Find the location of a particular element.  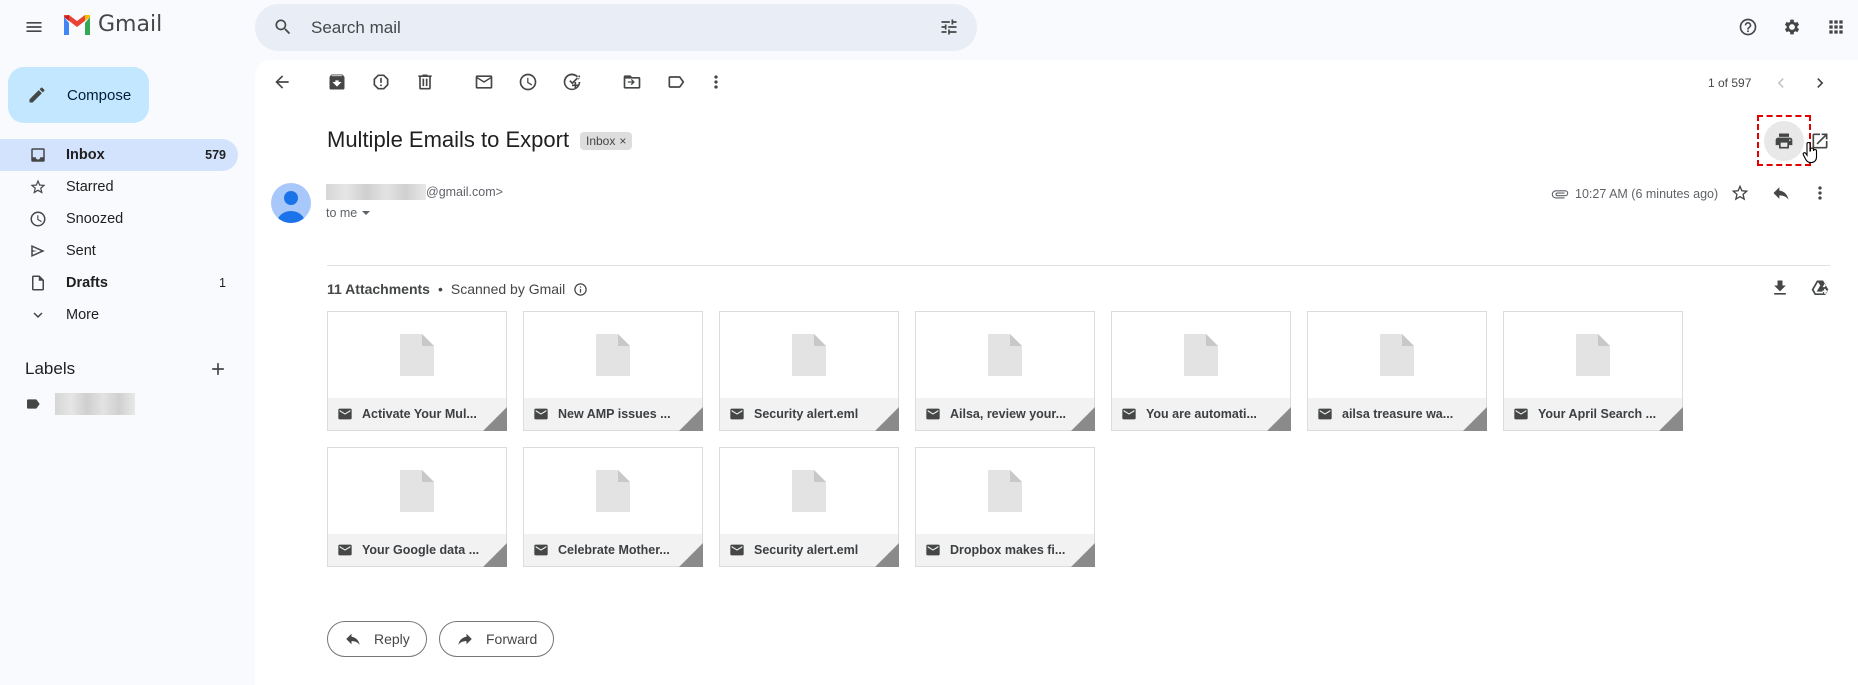

clock-icon is located at coordinates (38, 219).